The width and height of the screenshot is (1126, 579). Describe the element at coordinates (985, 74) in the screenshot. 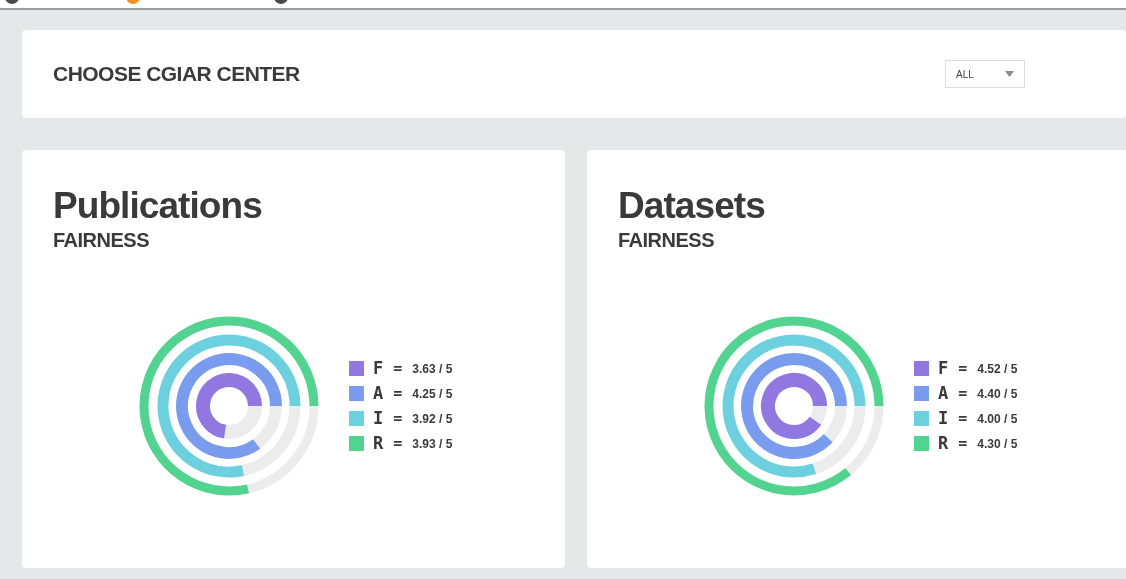

I see `center-select: ALL` at that location.